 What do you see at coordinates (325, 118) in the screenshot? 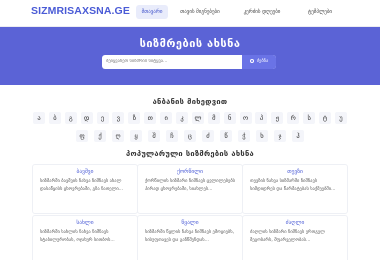
I see `letter-button: ტ` at bounding box center [325, 118].